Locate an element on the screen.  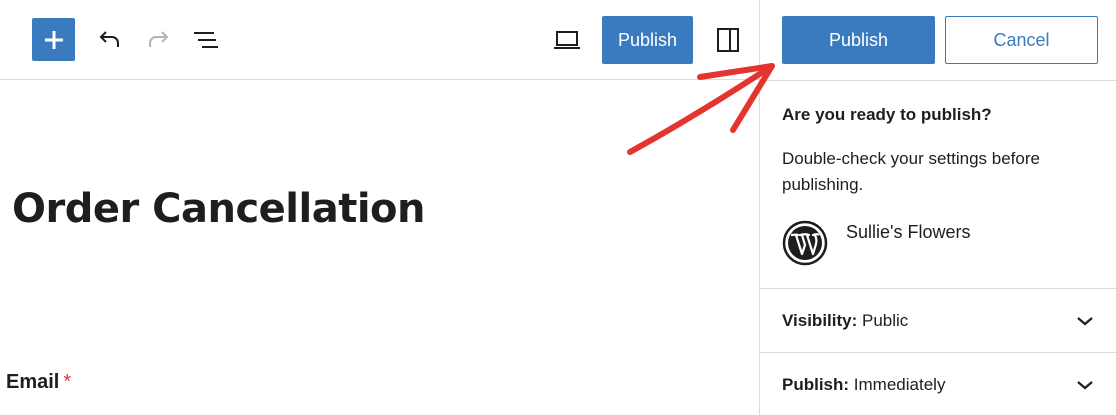
email-label-text: Email is located at coordinates (33, 382).